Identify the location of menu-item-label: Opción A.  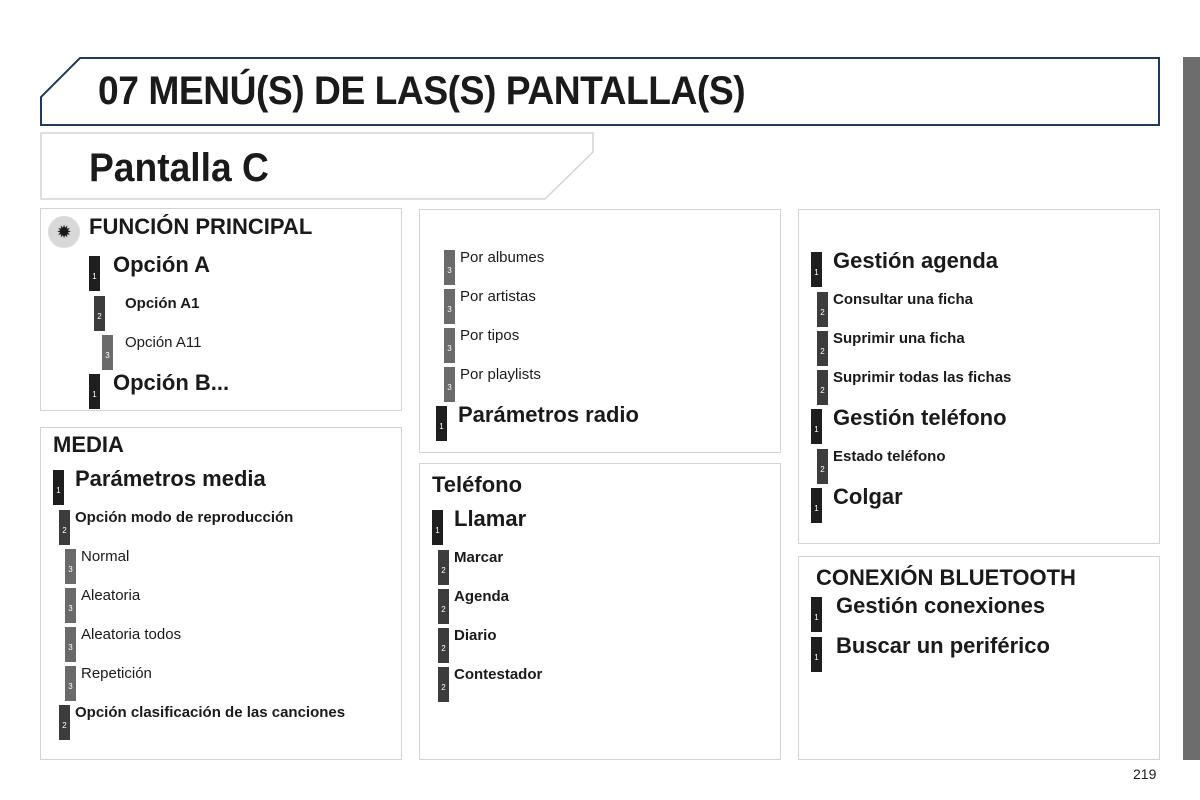
(161, 264).